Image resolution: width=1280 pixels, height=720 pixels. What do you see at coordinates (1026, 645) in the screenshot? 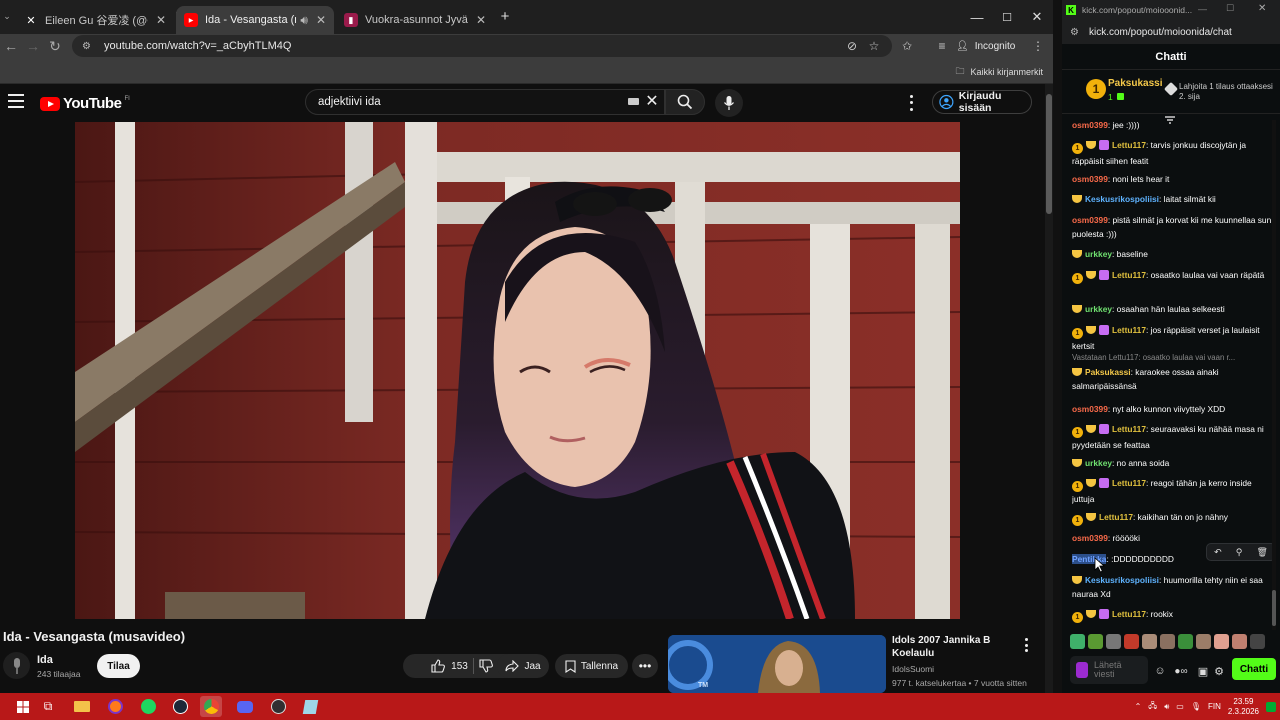
I see `recommended-menu-icon` at bounding box center [1026, 645].